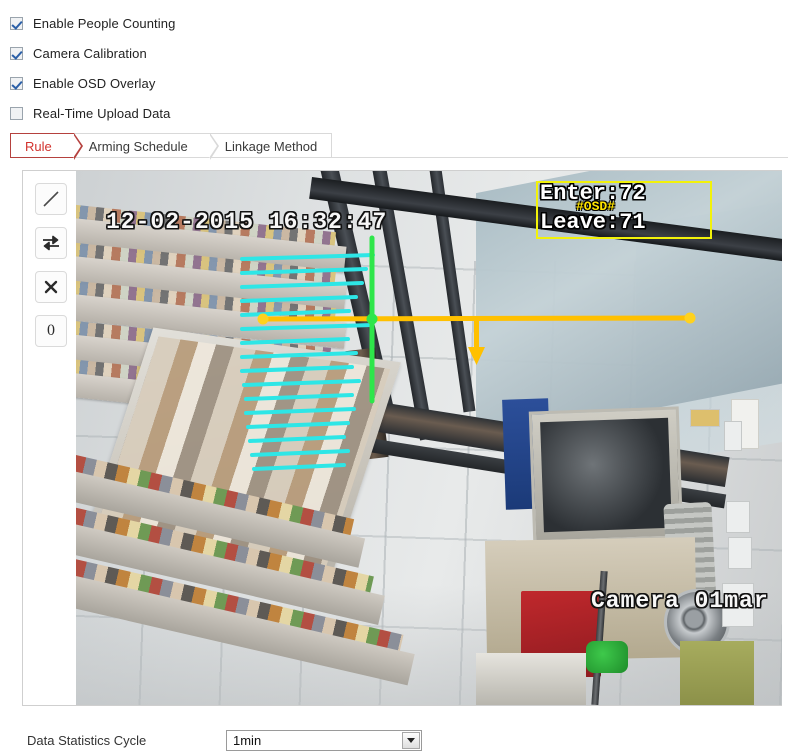 The height and width of the screenshot is (755, 788). I want to click on enable-osd-overlay-checkbox, so click(16, 83).